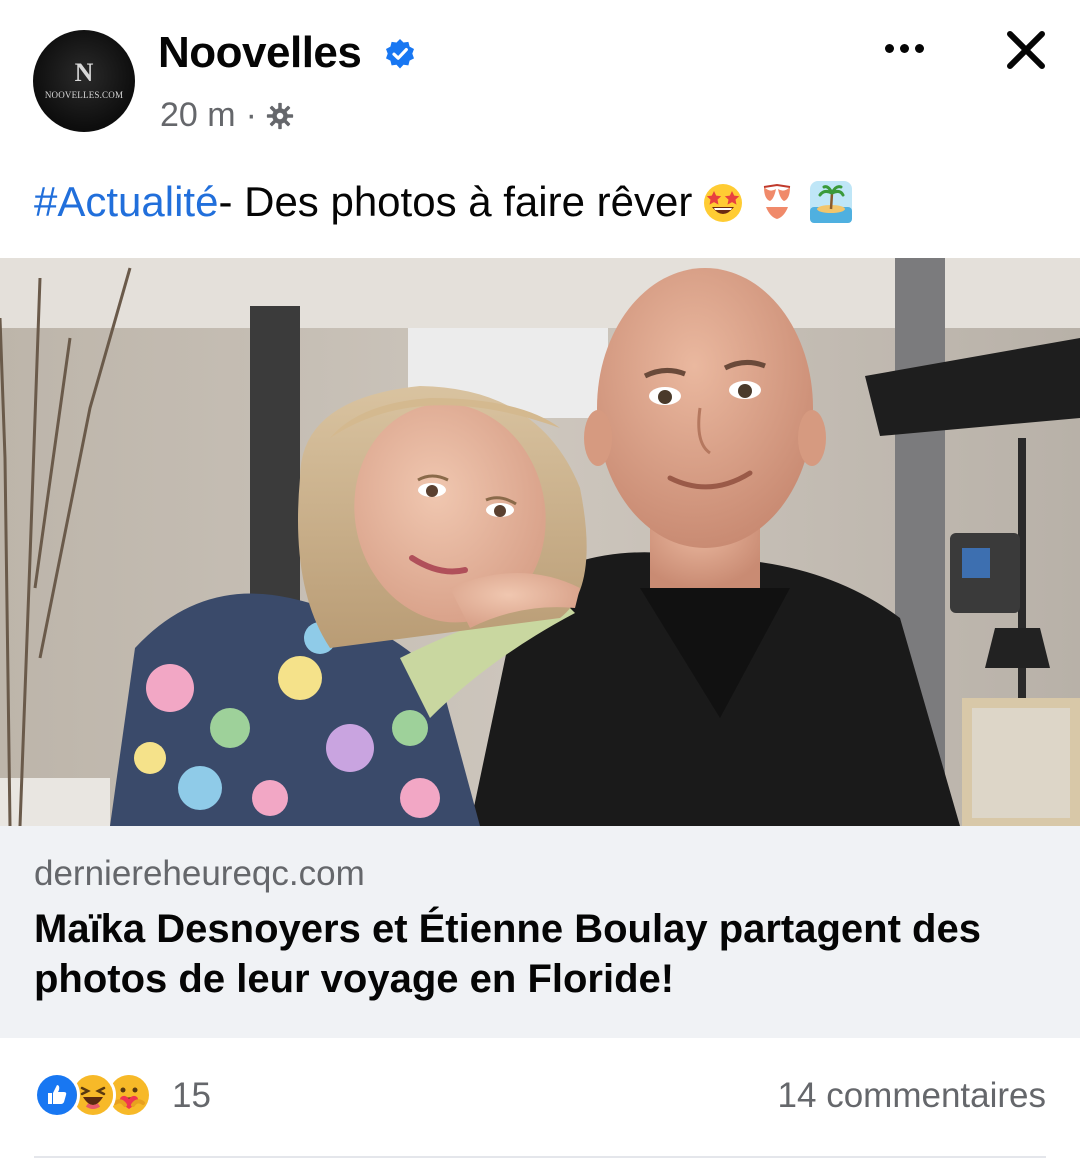  Describe the element at coordinates (723, 203) in the screenshot. I see `star-struck-emoji` at that location.